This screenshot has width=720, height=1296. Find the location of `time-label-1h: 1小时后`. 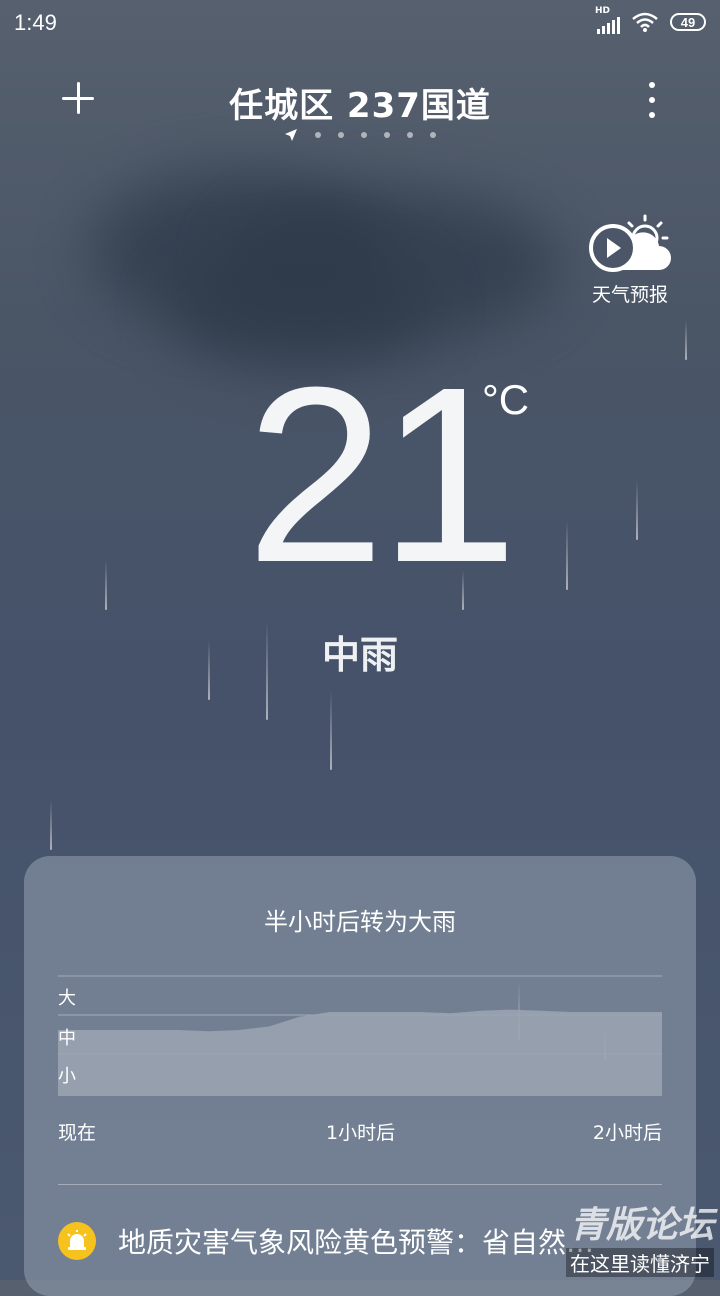

time-label-1h: 1小时后 is located at coordinates (361, 1133).